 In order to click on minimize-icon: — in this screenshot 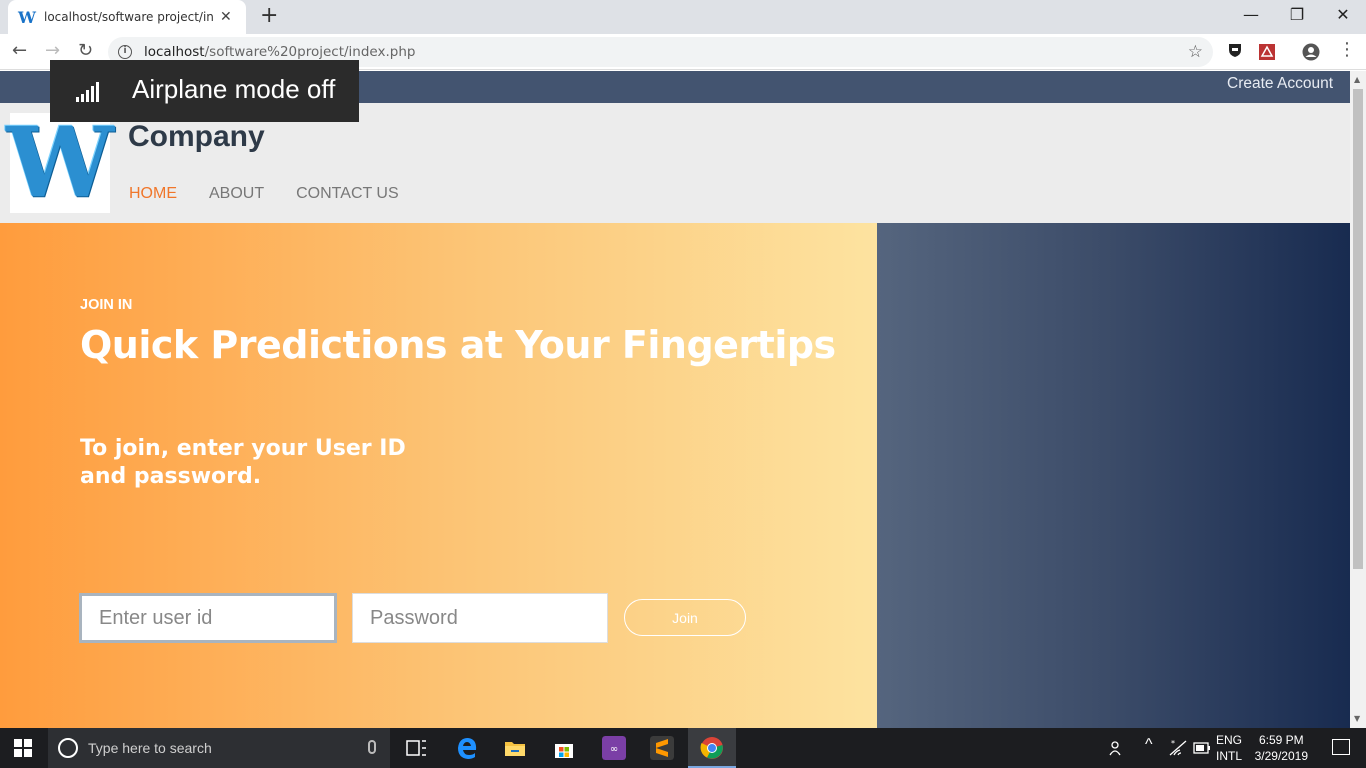, I will do `click(1251, 15)`.